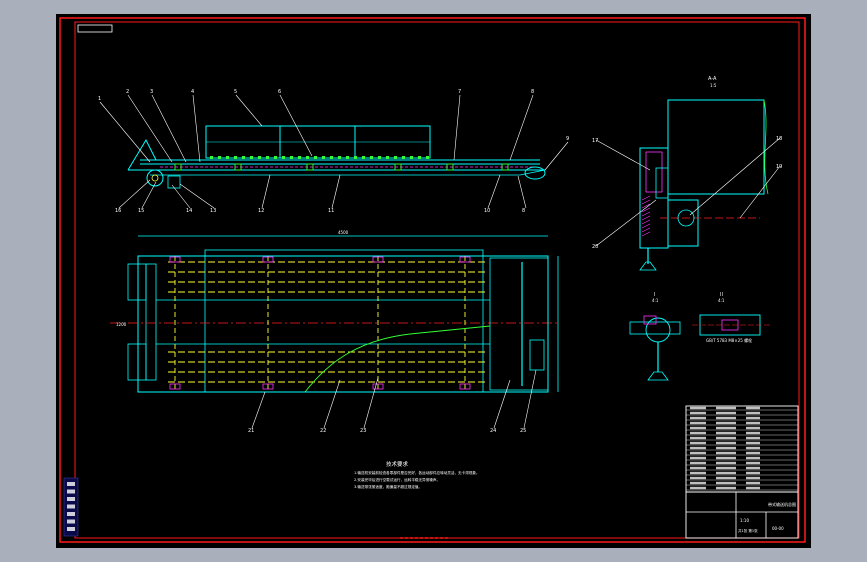 The width and height of the screenshot is (867, 562). What do you see at coordinates (388, 486) in the screenshot?
I see `notes-line: 3.输送带张紧适度，跑偏量不超过规定值。` at bounding box center [388, 486].